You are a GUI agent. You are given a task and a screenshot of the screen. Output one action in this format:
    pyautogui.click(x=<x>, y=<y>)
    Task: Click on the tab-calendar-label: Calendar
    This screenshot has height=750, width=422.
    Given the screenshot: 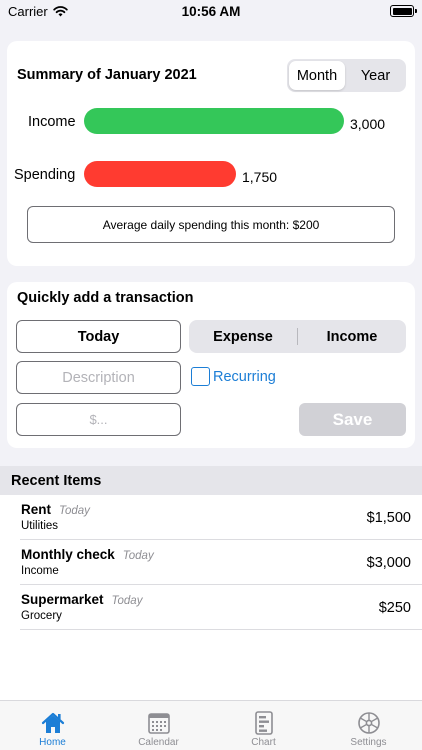 What is the action you would take?
    pyautogui.click(x=158, y=742)
    